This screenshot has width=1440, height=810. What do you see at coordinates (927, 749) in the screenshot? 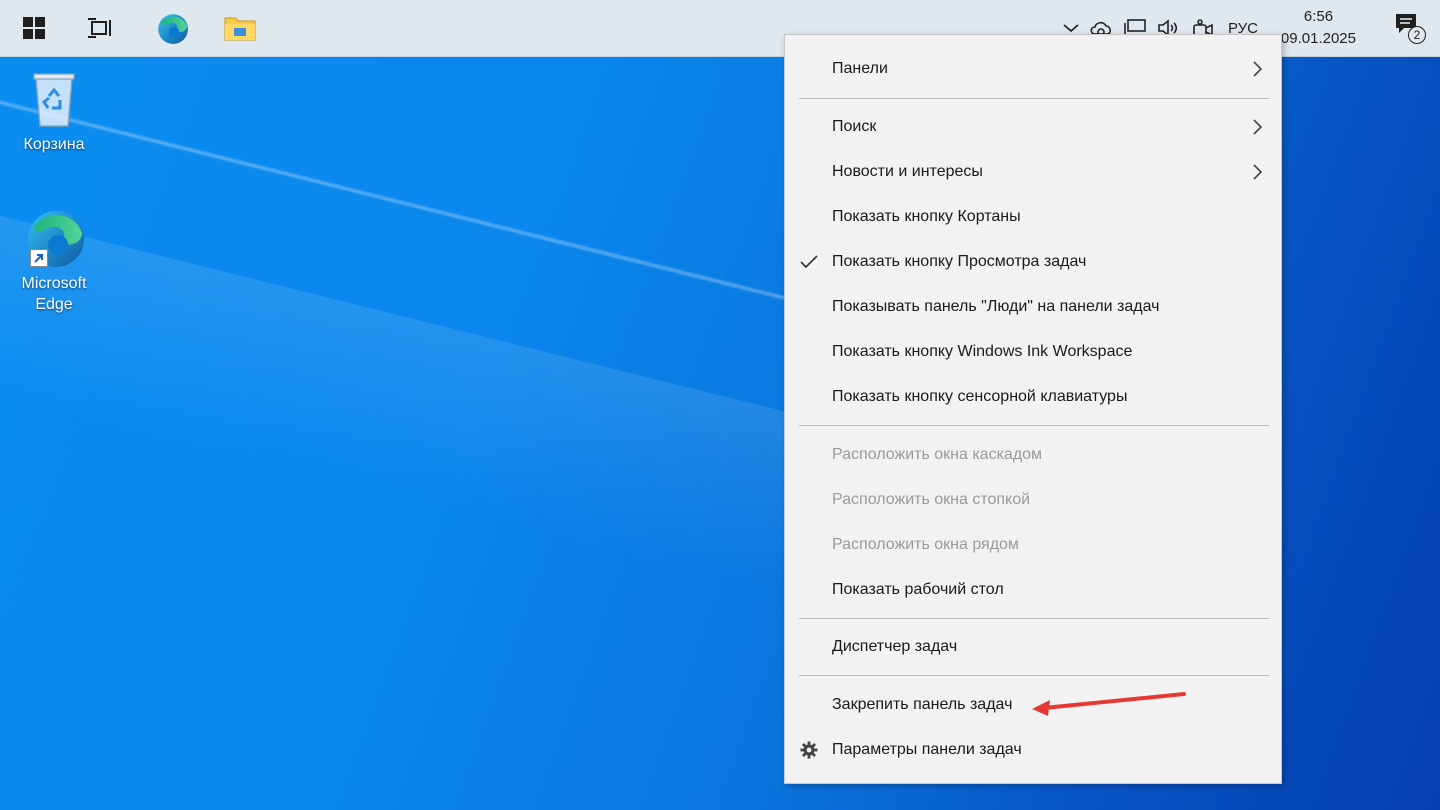
I see `menu-item-label: Параметры панели задач` at bounding box center [927, 749].